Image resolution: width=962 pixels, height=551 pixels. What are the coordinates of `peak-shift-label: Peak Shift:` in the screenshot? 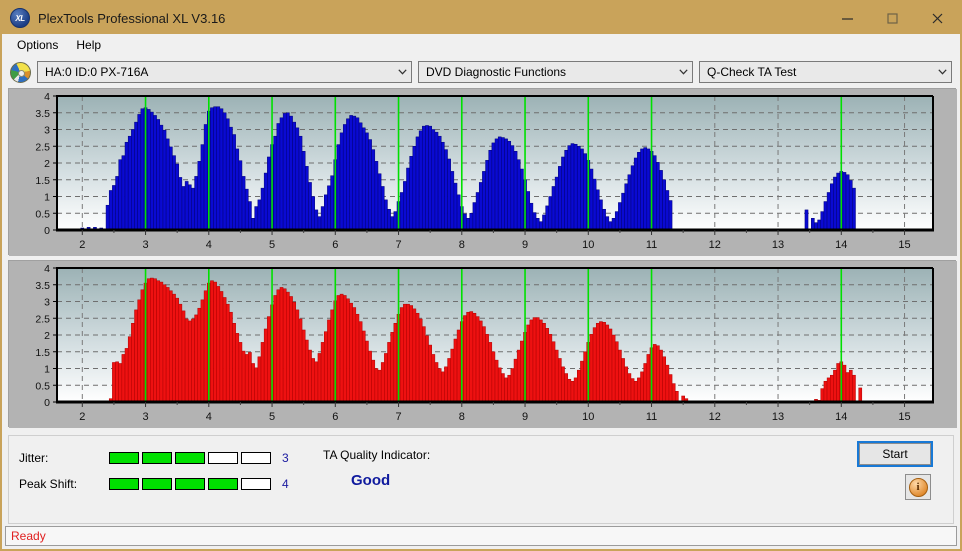 It's located at (48, 484).